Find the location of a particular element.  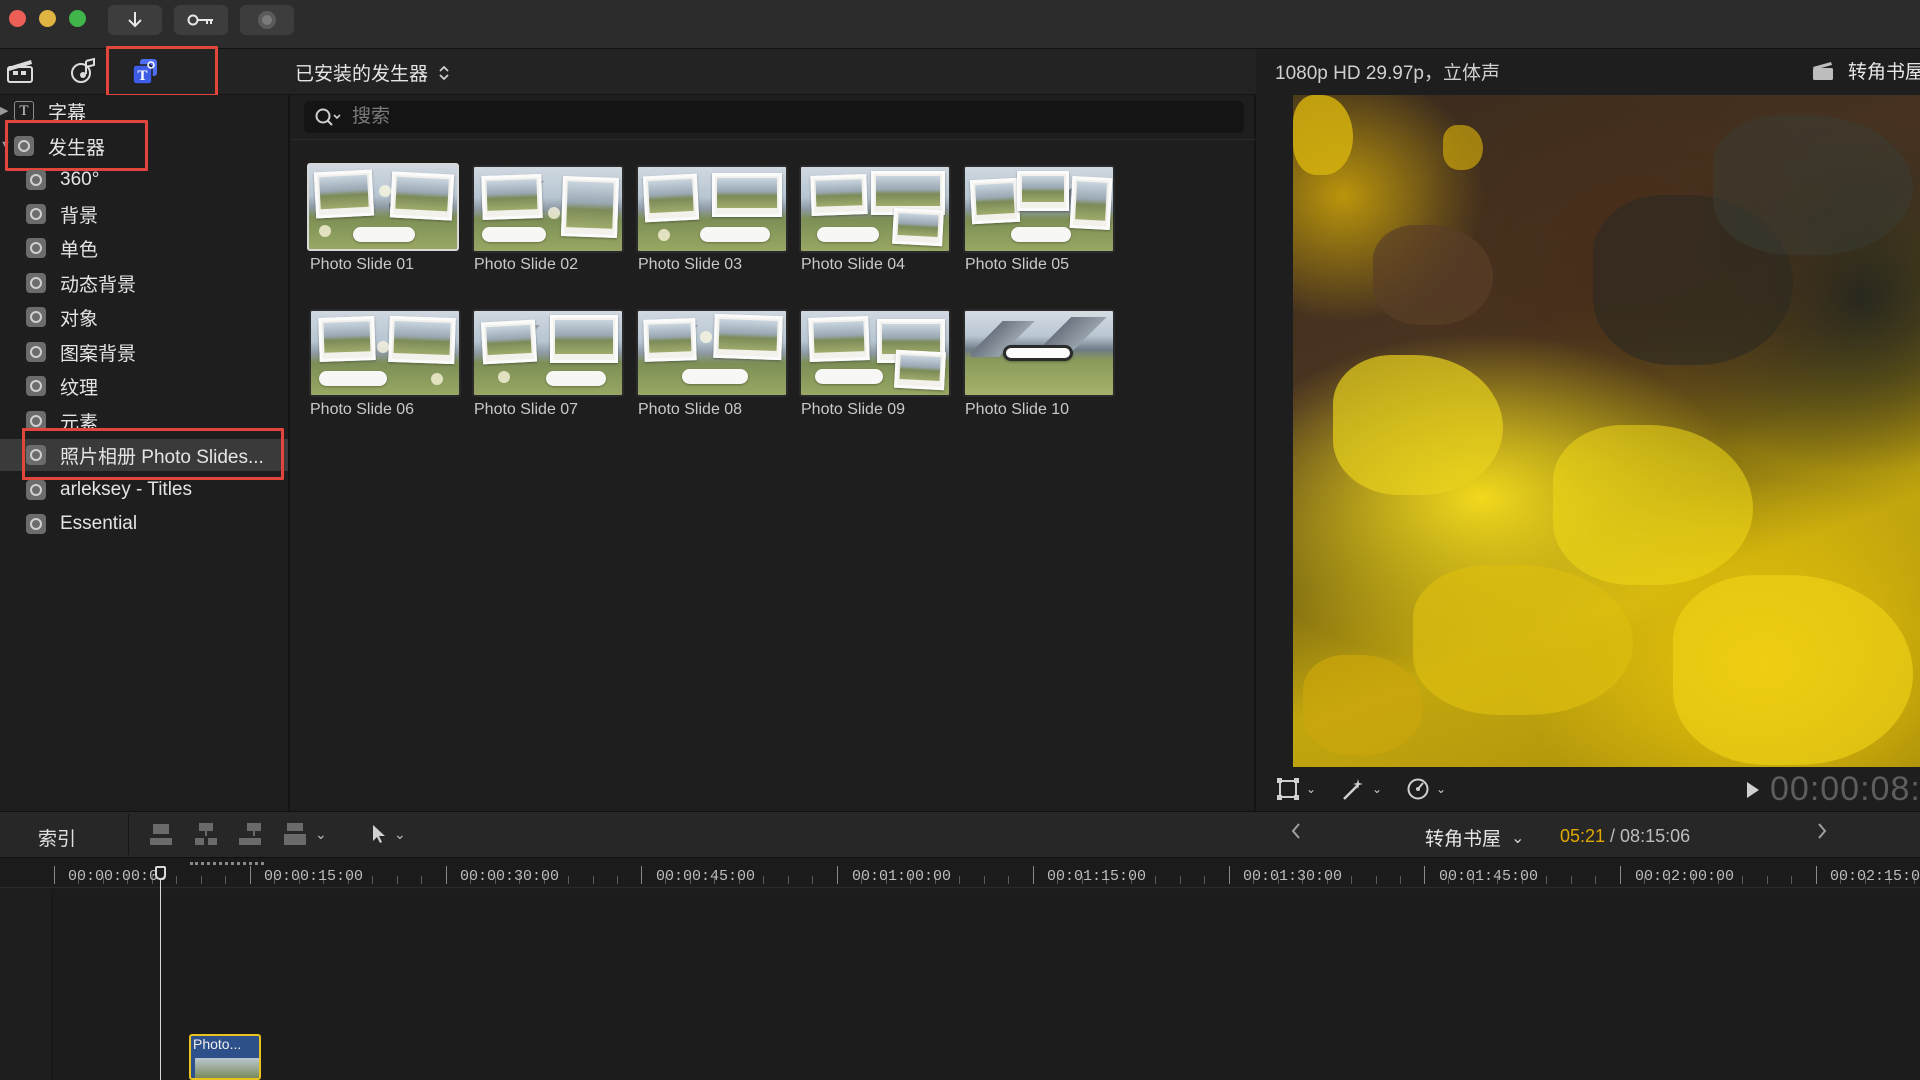

sidebar-item-animated-backgrounds: 动态背景 is located at coordinates (144, 283).